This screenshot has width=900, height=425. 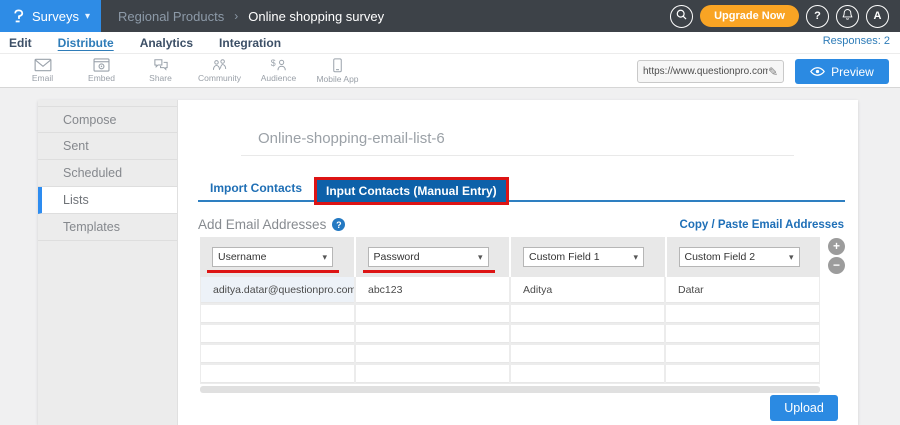 I want to click on sidebar-item-sent: Sent, so click(x=107, y=146).